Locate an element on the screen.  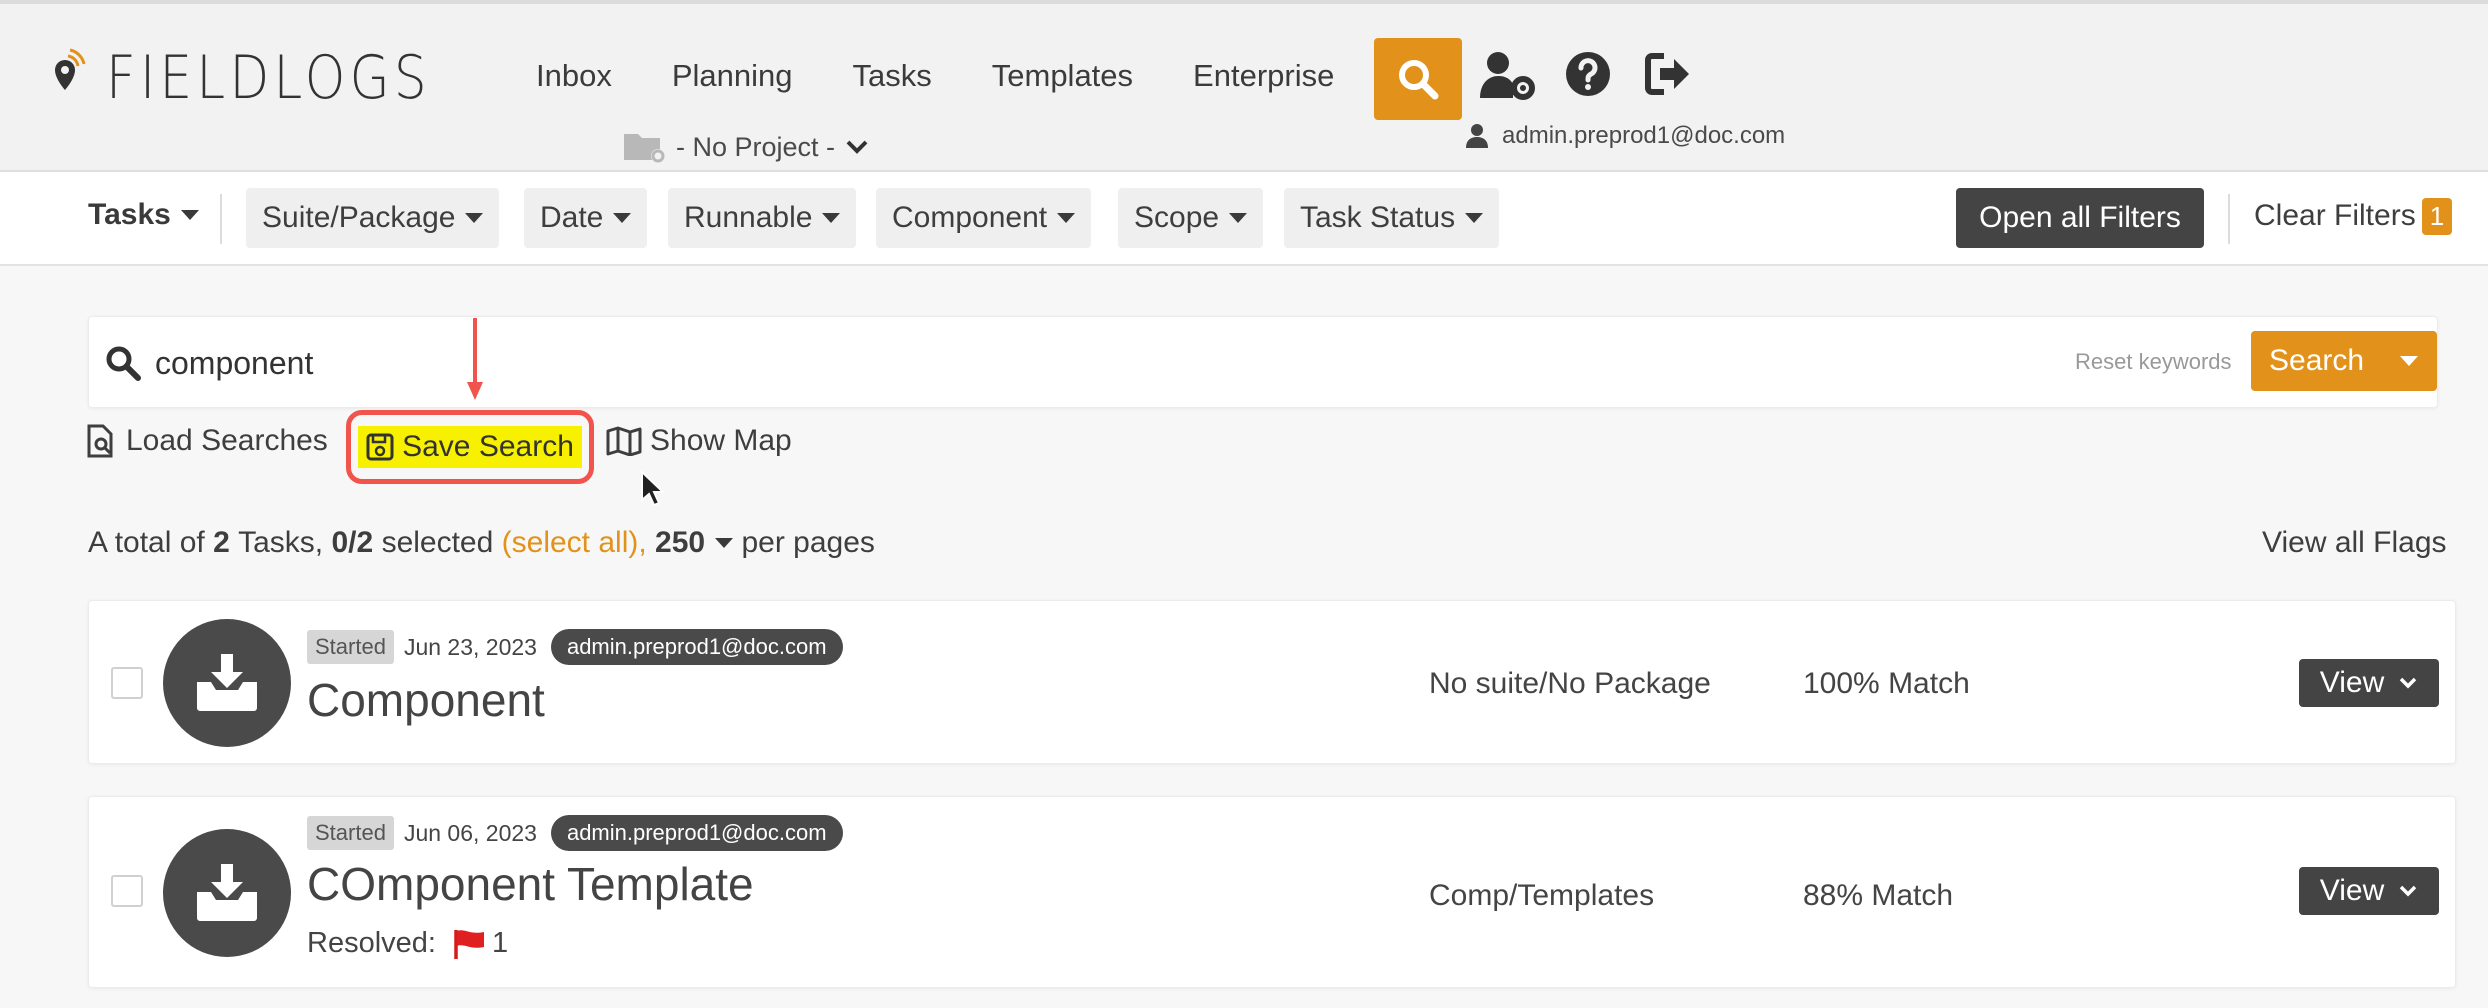
filter-suite-package: Suite/Package is located at coordinates (373, 218).